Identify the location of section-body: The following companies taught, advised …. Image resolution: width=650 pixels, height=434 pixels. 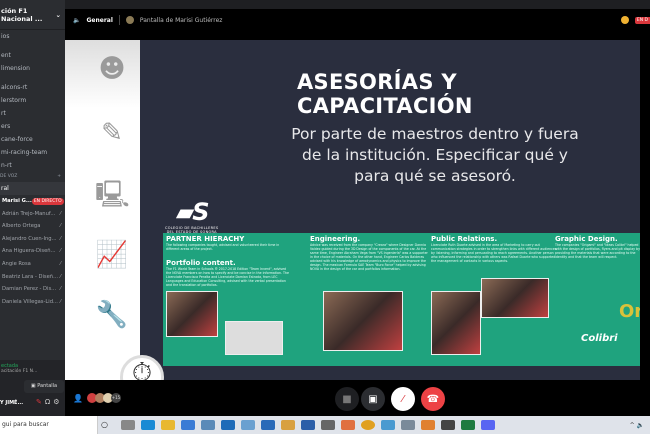
(223, 247).